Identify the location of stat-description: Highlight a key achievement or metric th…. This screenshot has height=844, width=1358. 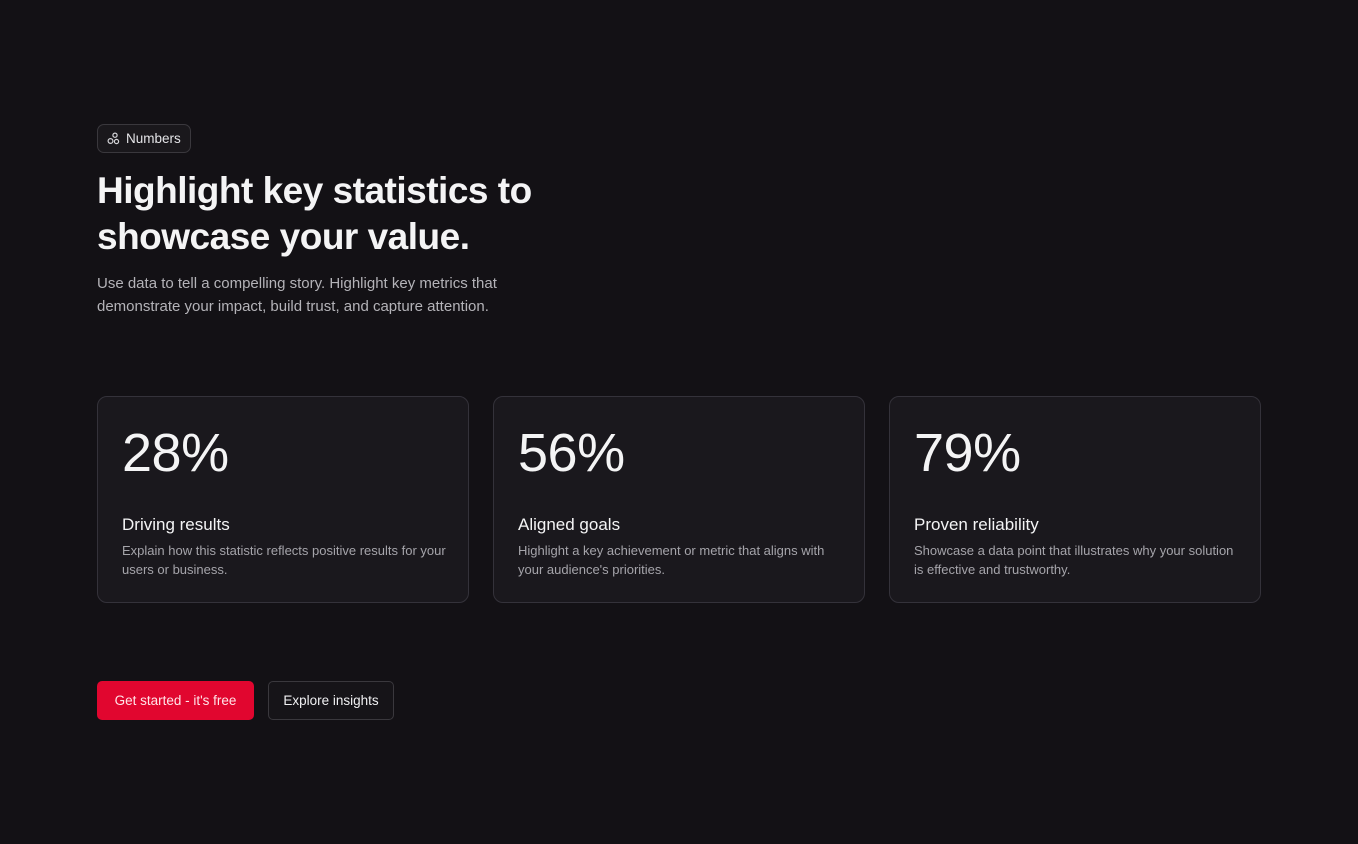
(671, 560).